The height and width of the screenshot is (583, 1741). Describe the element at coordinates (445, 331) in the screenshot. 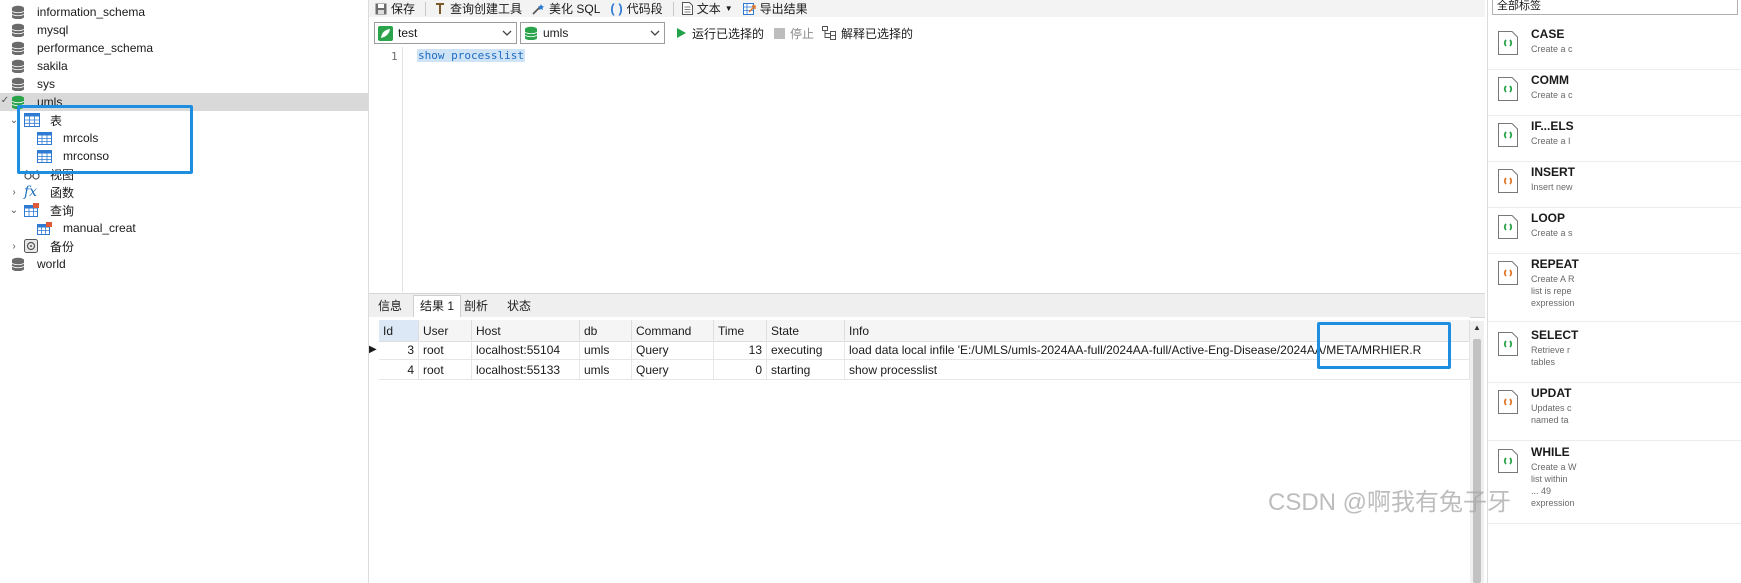

I see `column-header-user: User` at that location.